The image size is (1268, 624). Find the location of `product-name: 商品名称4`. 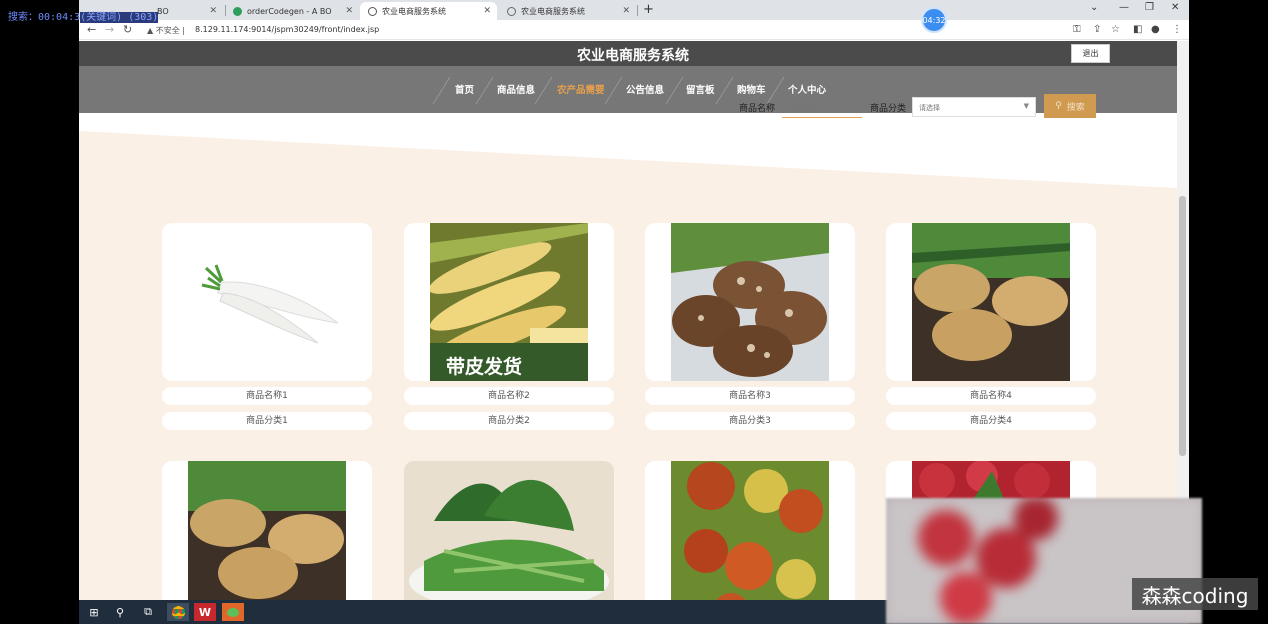

product-name: 商品名称4 is located at coordinates (991, 396).